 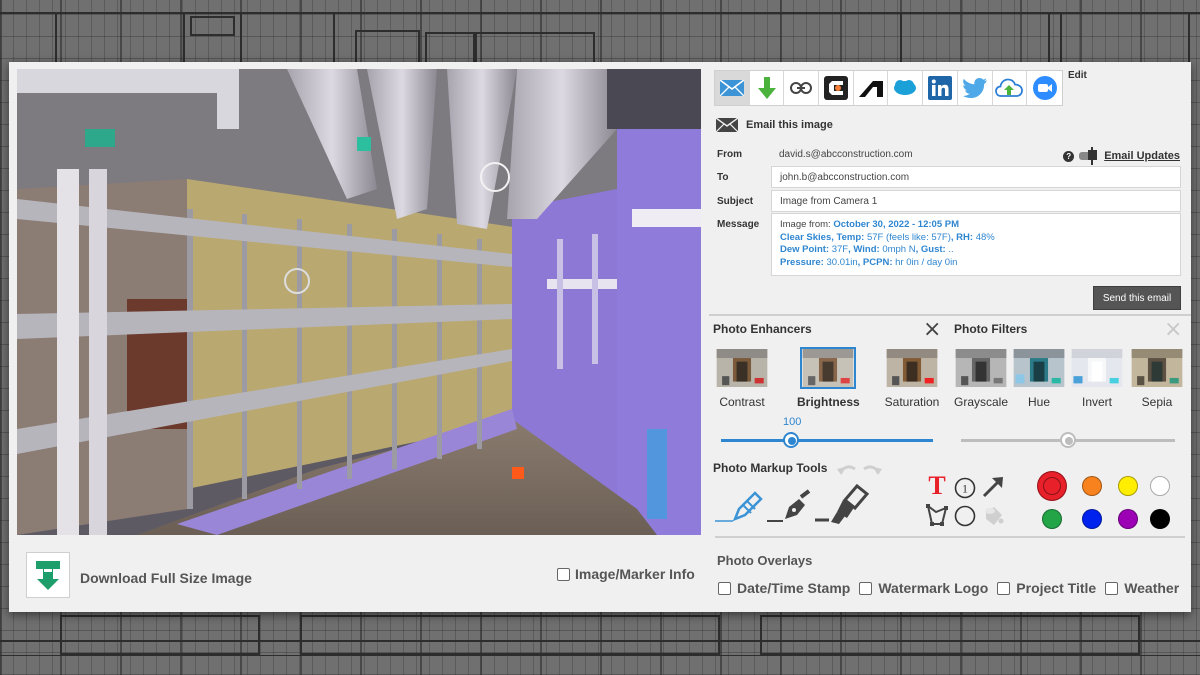 I want to click on image-marker-info-checkbox, so click(x=563, y=574).